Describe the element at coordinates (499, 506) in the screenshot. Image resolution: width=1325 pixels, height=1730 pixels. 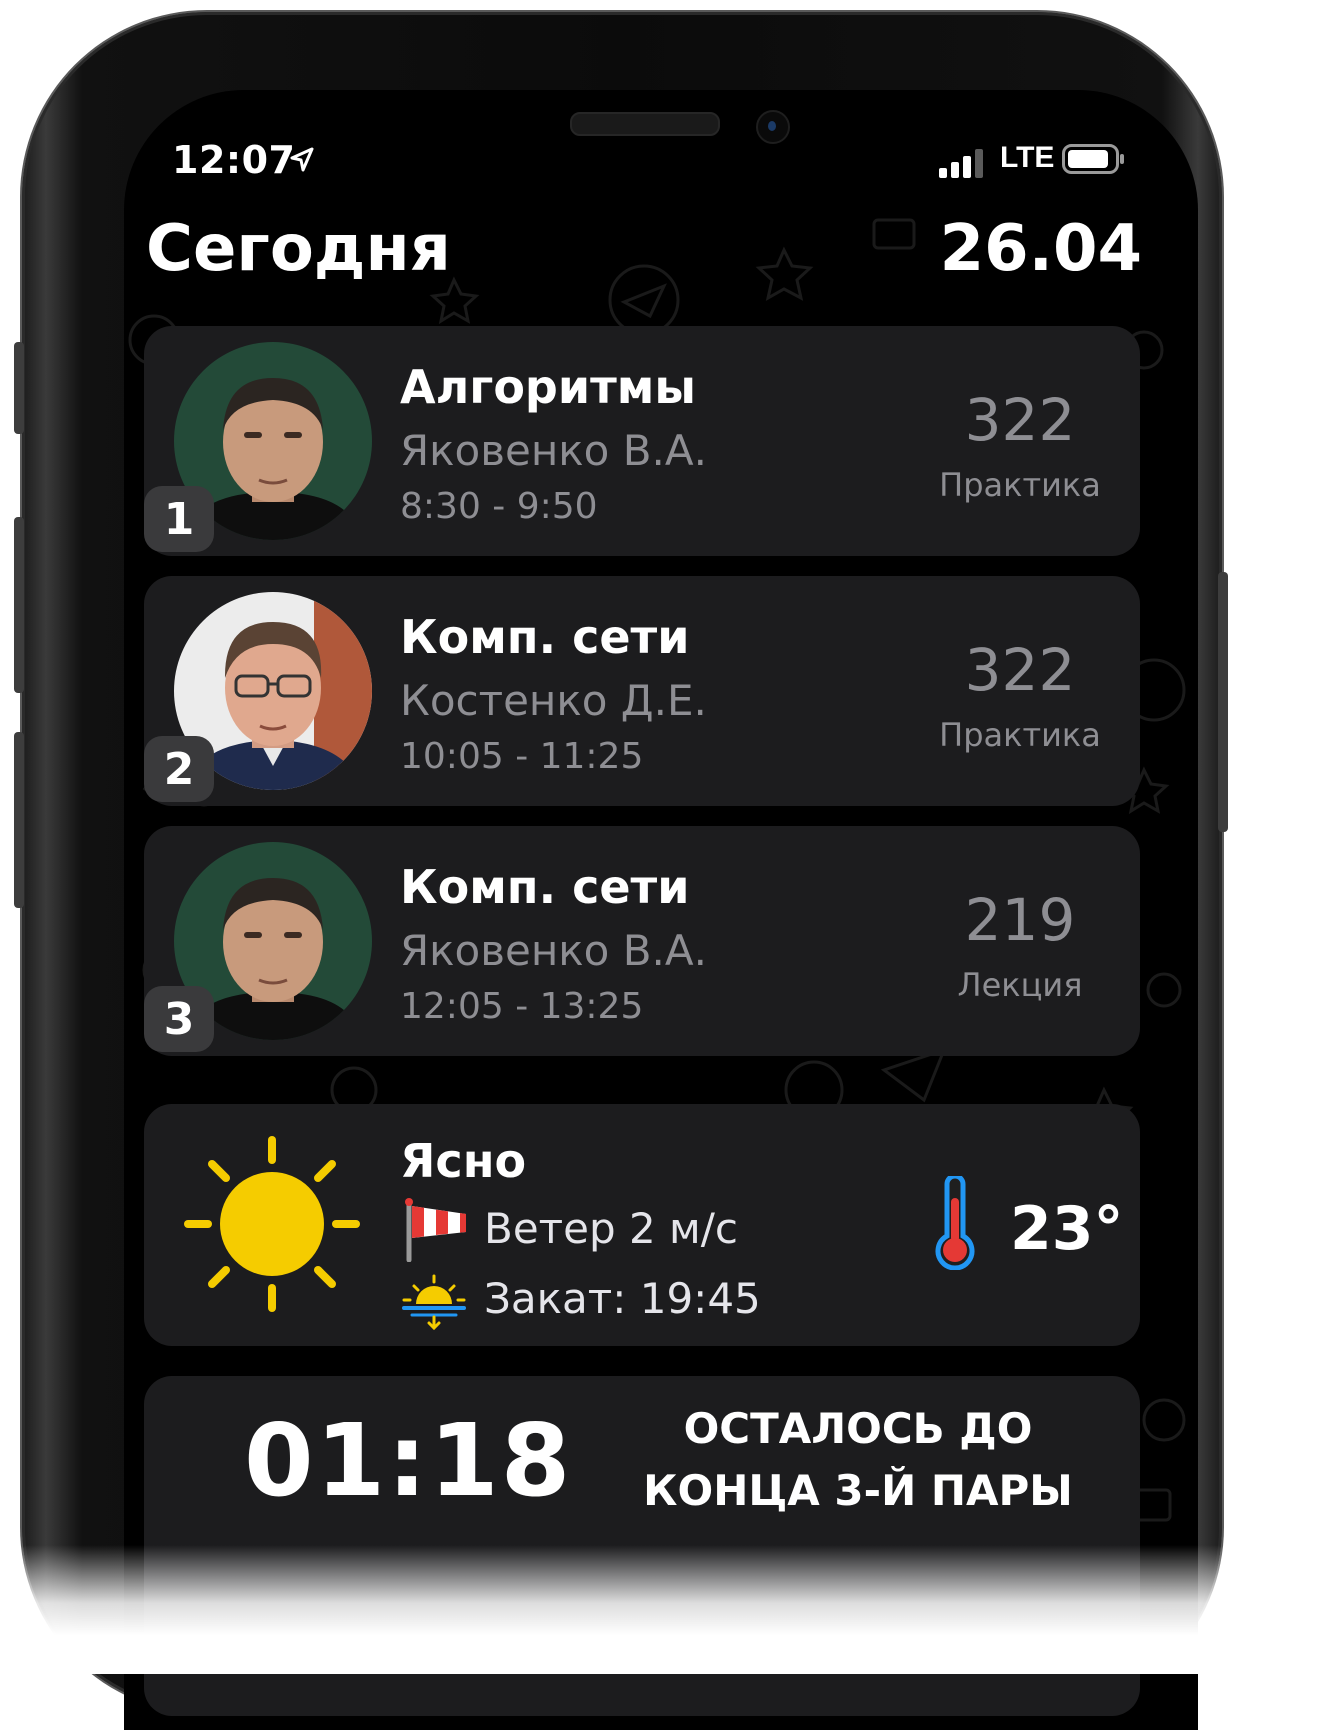
I see `lesson-time: 8:30 - 9:50` at that location.